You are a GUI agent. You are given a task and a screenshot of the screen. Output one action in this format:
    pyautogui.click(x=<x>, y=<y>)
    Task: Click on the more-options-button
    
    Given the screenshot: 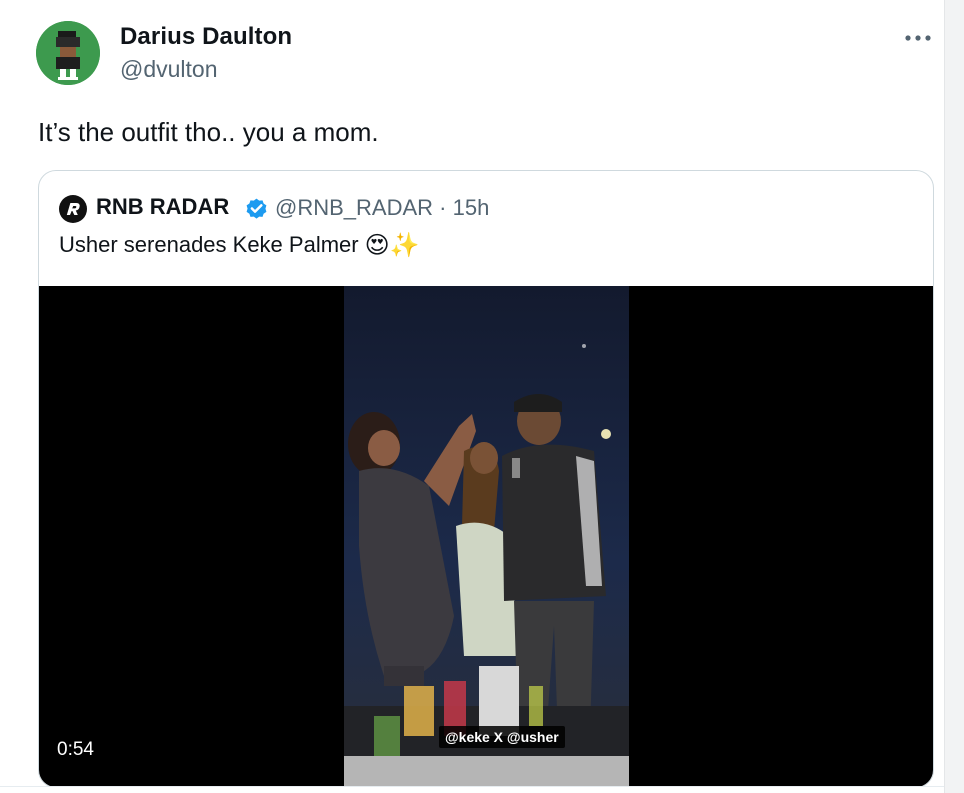 What is the action you would take?
    pyautogui.click(x=918, y=38)
    